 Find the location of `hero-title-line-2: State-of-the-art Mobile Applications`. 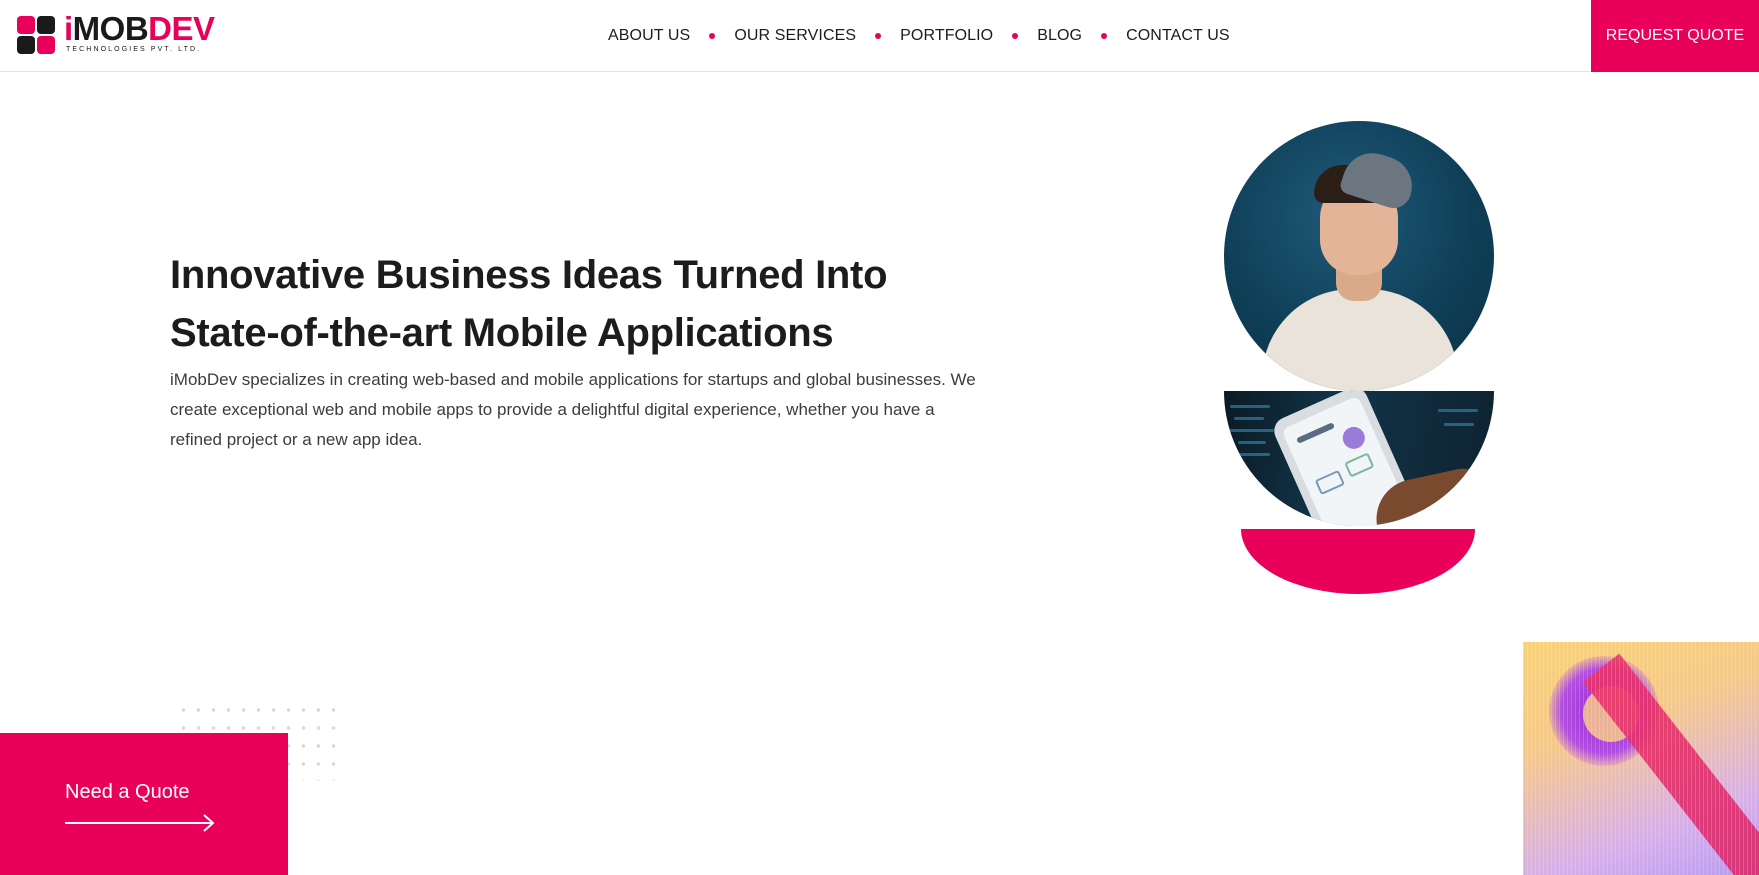

hero-title-line-2: State-of-the-art Mobile Applications is located at coordinates (502, 333).